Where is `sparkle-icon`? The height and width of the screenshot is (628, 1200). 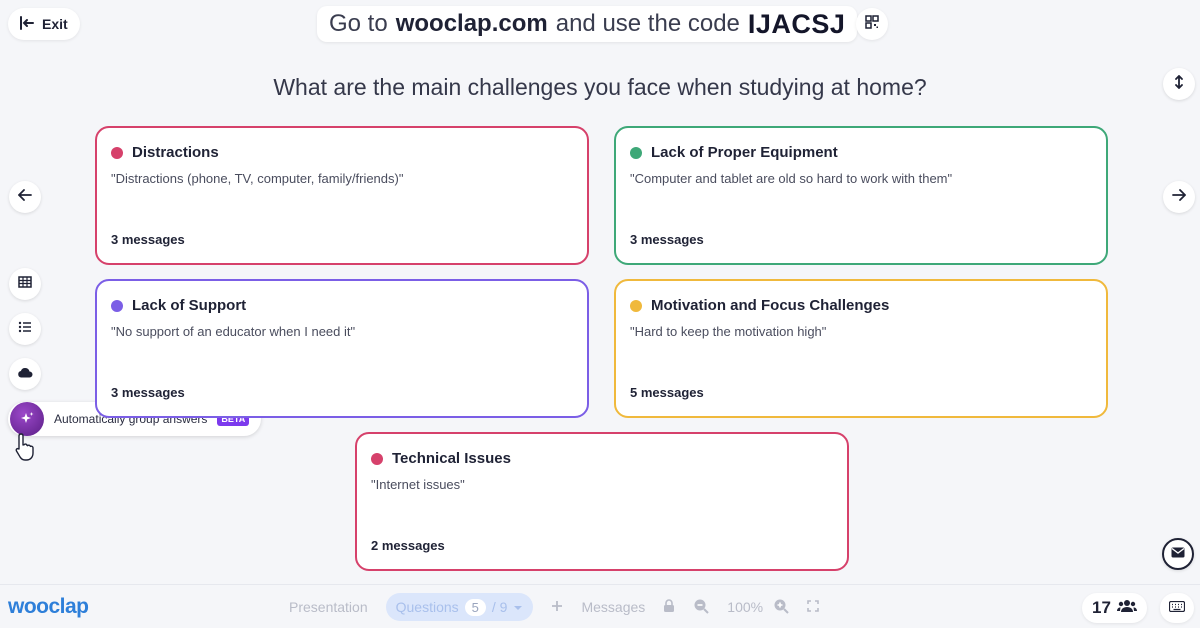 sparkle-icon is located at coordinates (27, 419).